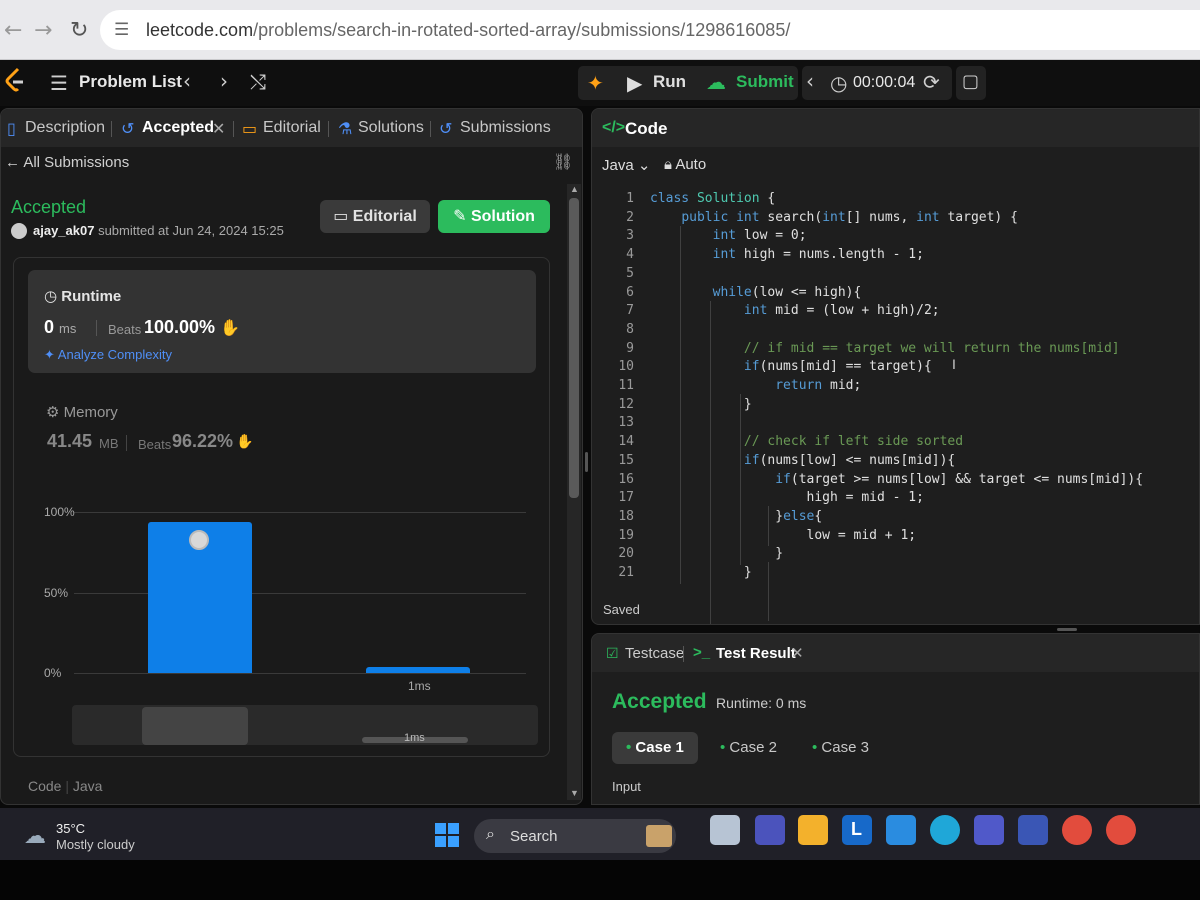 The width and height of the screenshot is (1200, 900). I want to click on code-line: int mid = (low + high)/2;, so click(795, 310).